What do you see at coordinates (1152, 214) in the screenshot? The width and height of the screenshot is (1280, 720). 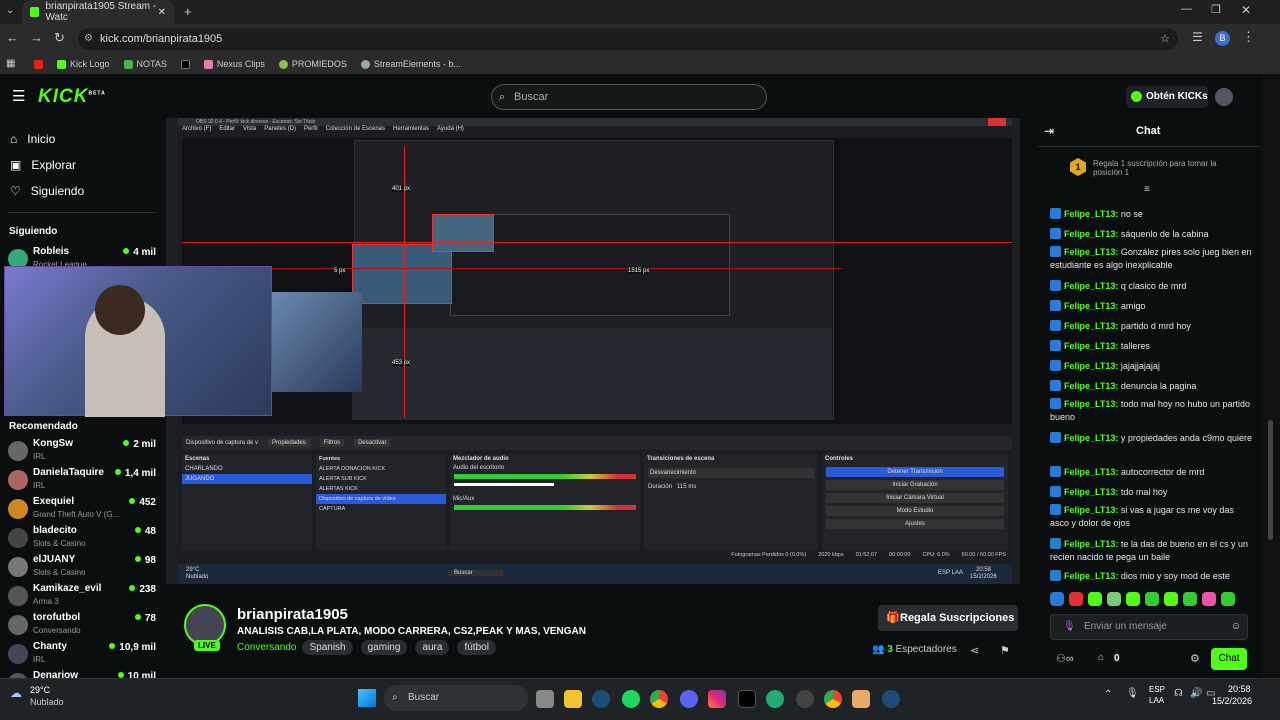 I see `chat-message: Felipe_LT13: no se` at bounding box center [1152, 214].